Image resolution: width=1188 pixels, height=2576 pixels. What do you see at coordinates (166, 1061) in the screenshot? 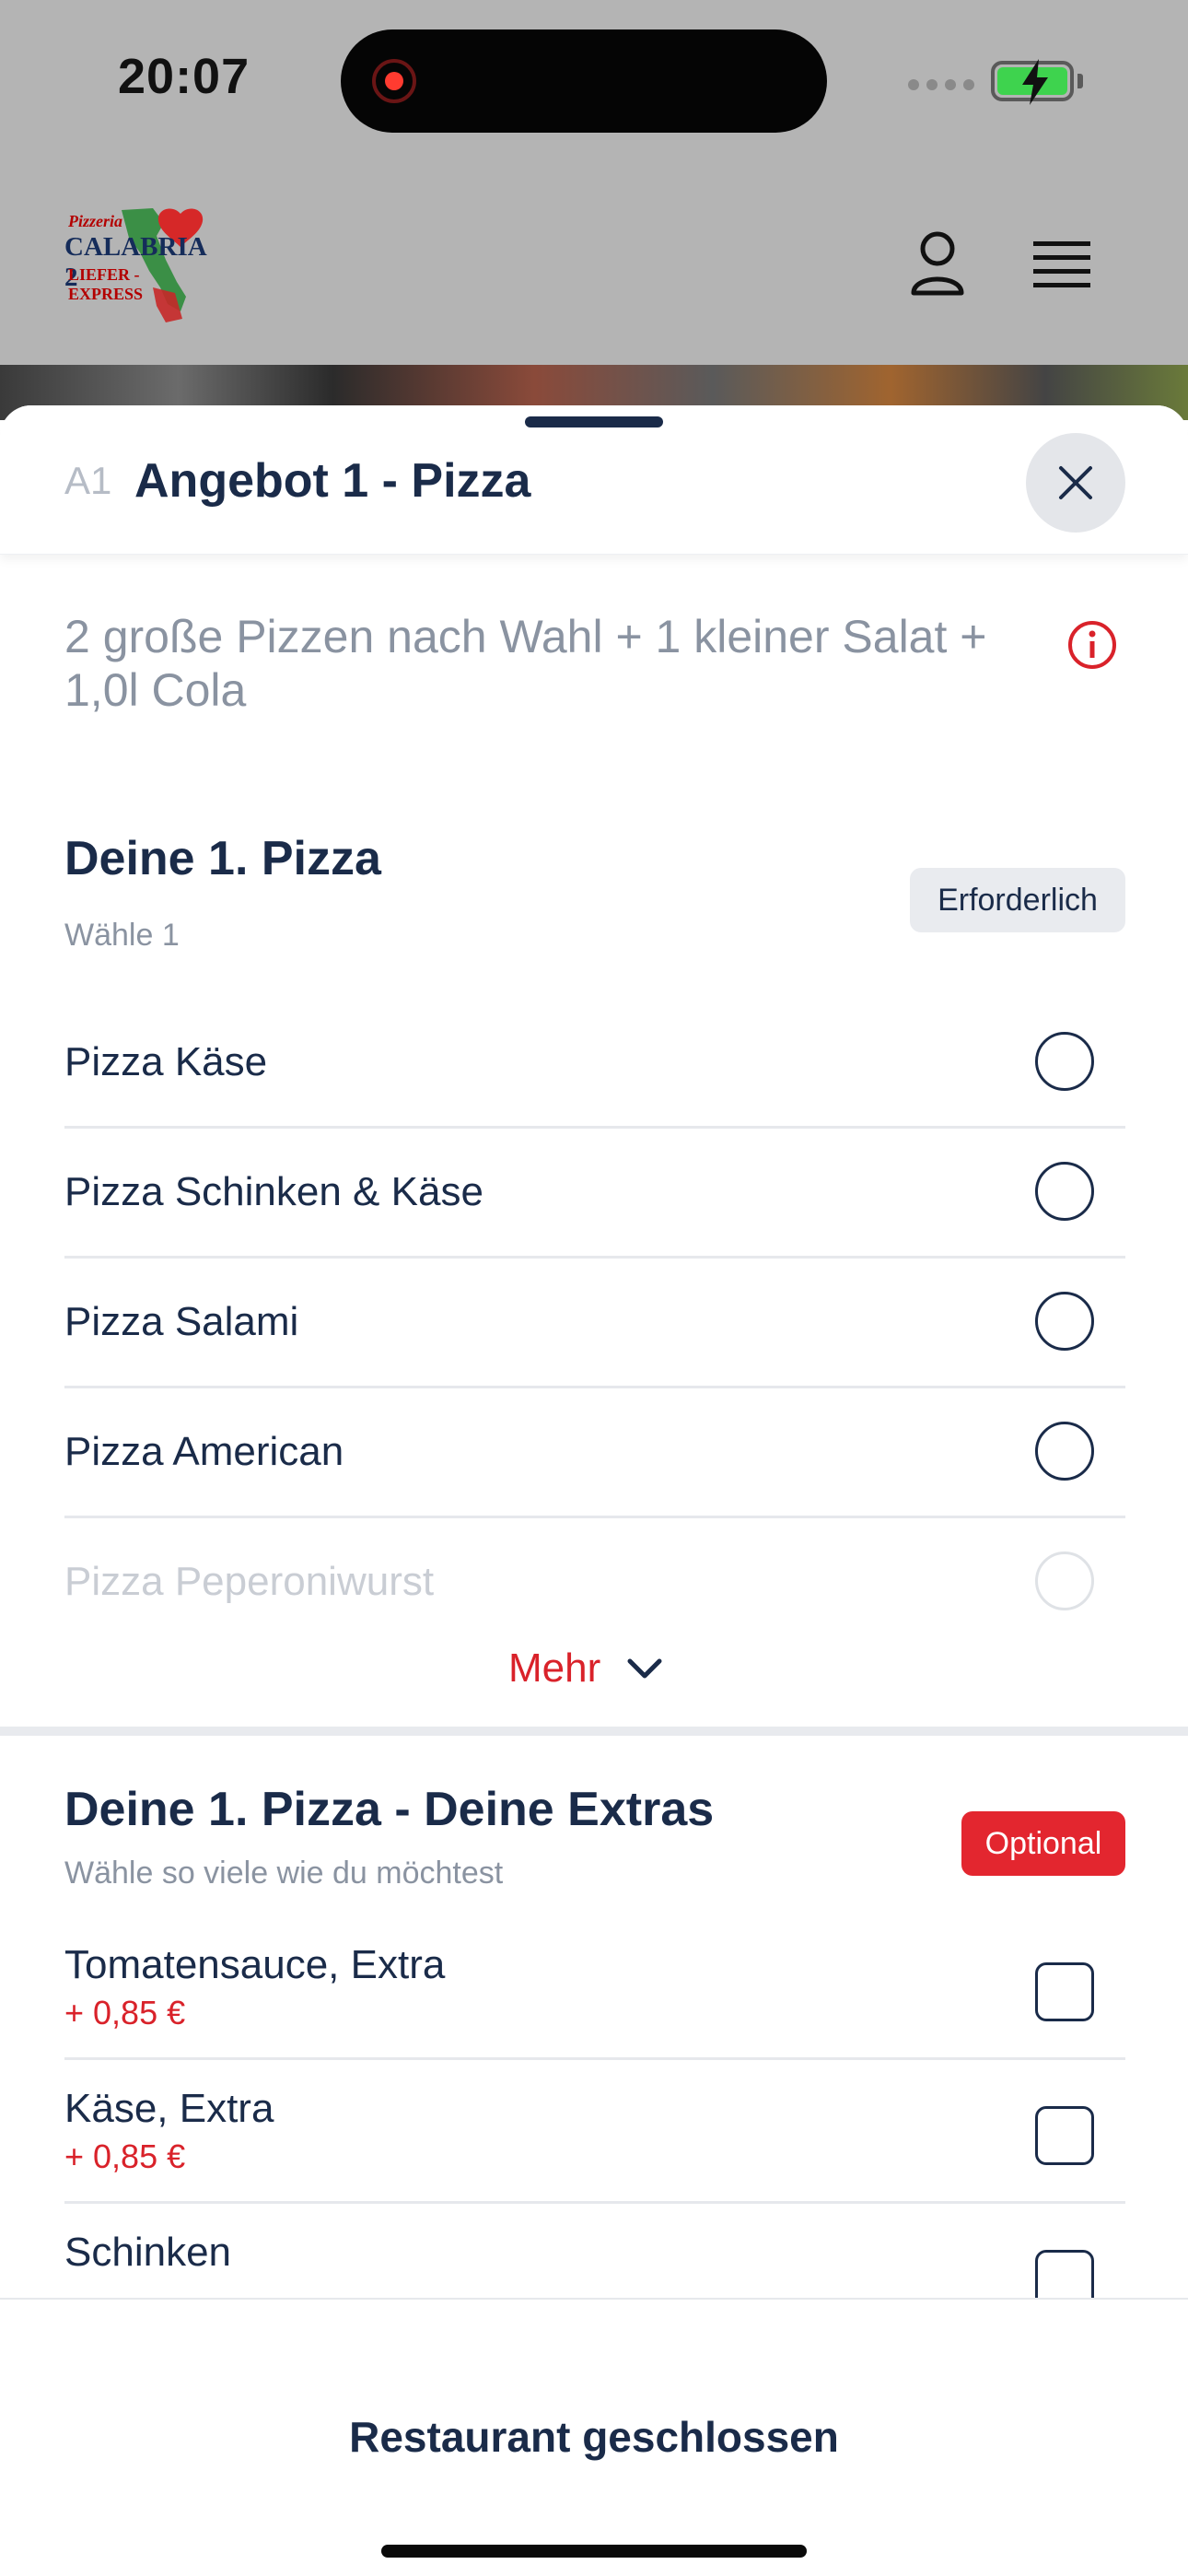
I see `option-label: Pizza Käse` at bounding box center [166, 1061].